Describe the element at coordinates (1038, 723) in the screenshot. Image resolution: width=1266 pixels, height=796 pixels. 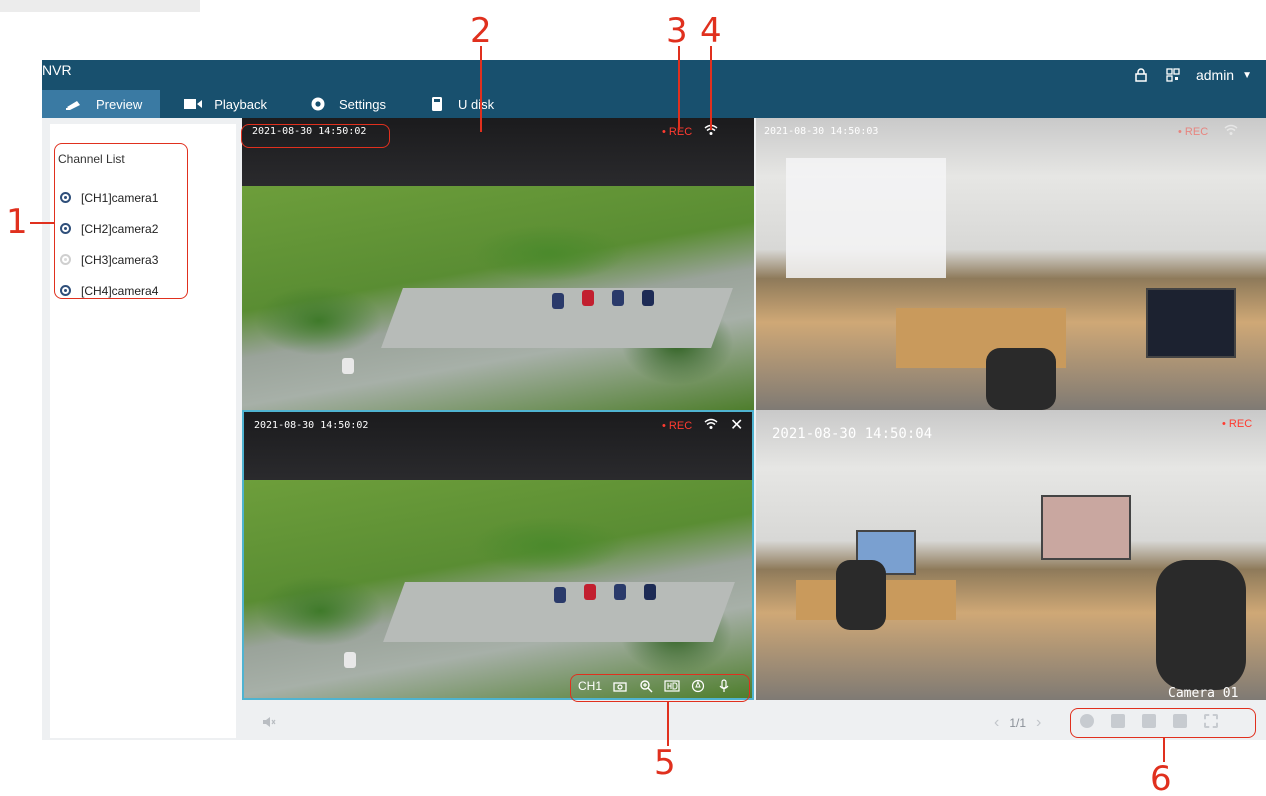
I see `next-page-button: ›` at that location.